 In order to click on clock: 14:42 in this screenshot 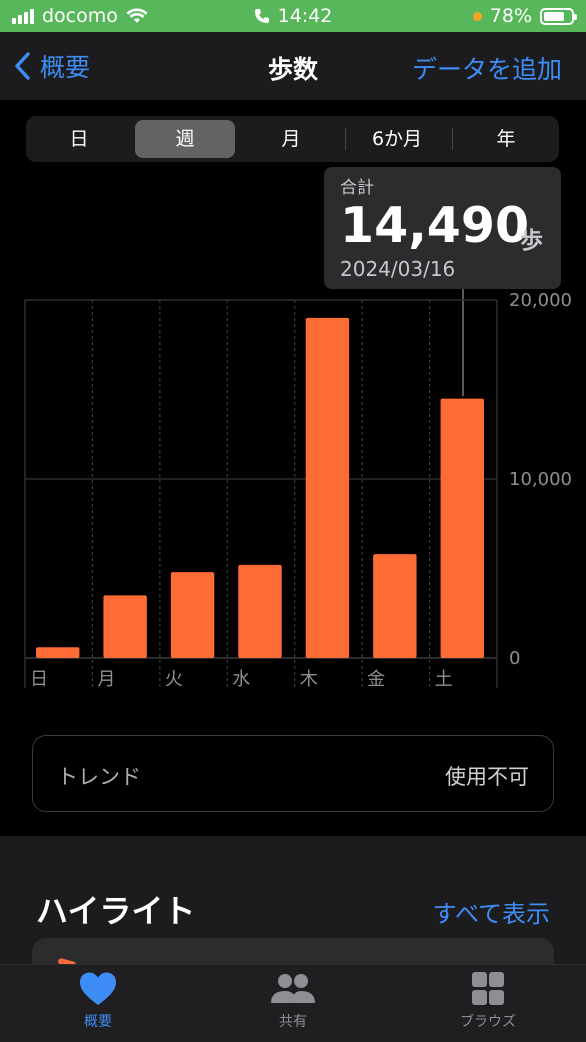, I will do `click(305, 16)`.